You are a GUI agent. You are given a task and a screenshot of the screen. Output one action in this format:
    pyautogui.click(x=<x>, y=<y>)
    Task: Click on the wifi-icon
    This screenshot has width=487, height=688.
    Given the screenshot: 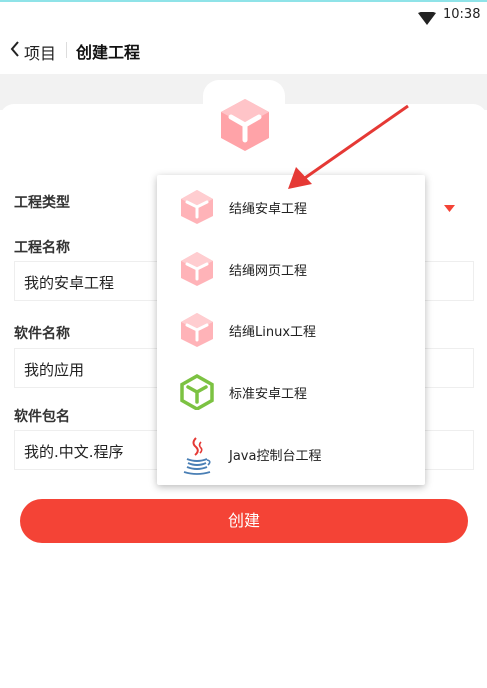 What is the action you would take?
    pyautogui.click(x=427, y=19)
    